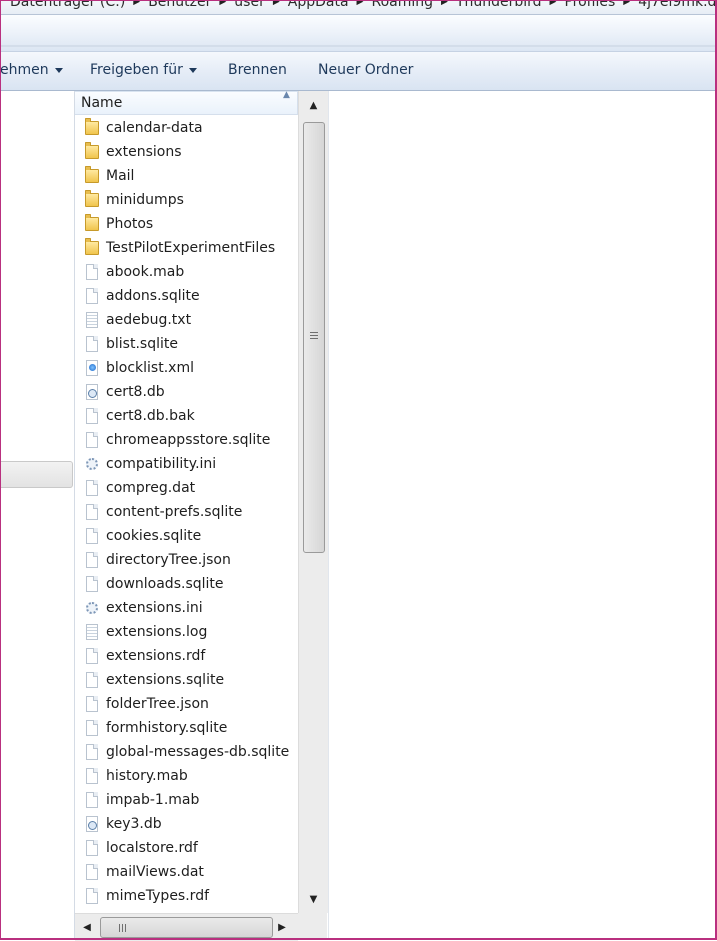  Describe the element at coordinates (186, 440) in the screenshot. I see `list-item: chromeappsstore.sqlite` at that location.